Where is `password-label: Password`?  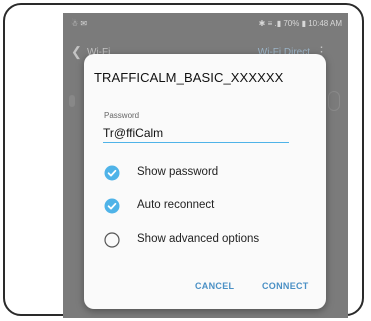 password-label: Password is located at coordinates (122, 115).